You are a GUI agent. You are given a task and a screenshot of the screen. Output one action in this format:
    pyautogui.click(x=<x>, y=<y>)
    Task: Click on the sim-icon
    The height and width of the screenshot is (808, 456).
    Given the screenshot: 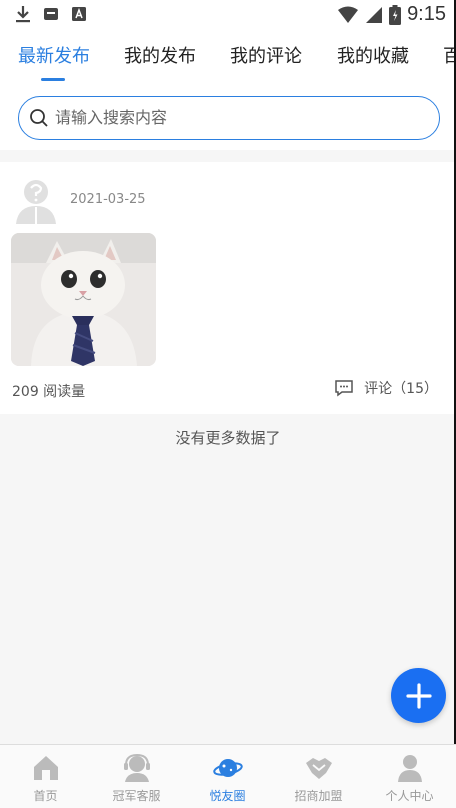 What is the action you would take?
    pyautogui.click(x=51, y=14)
    